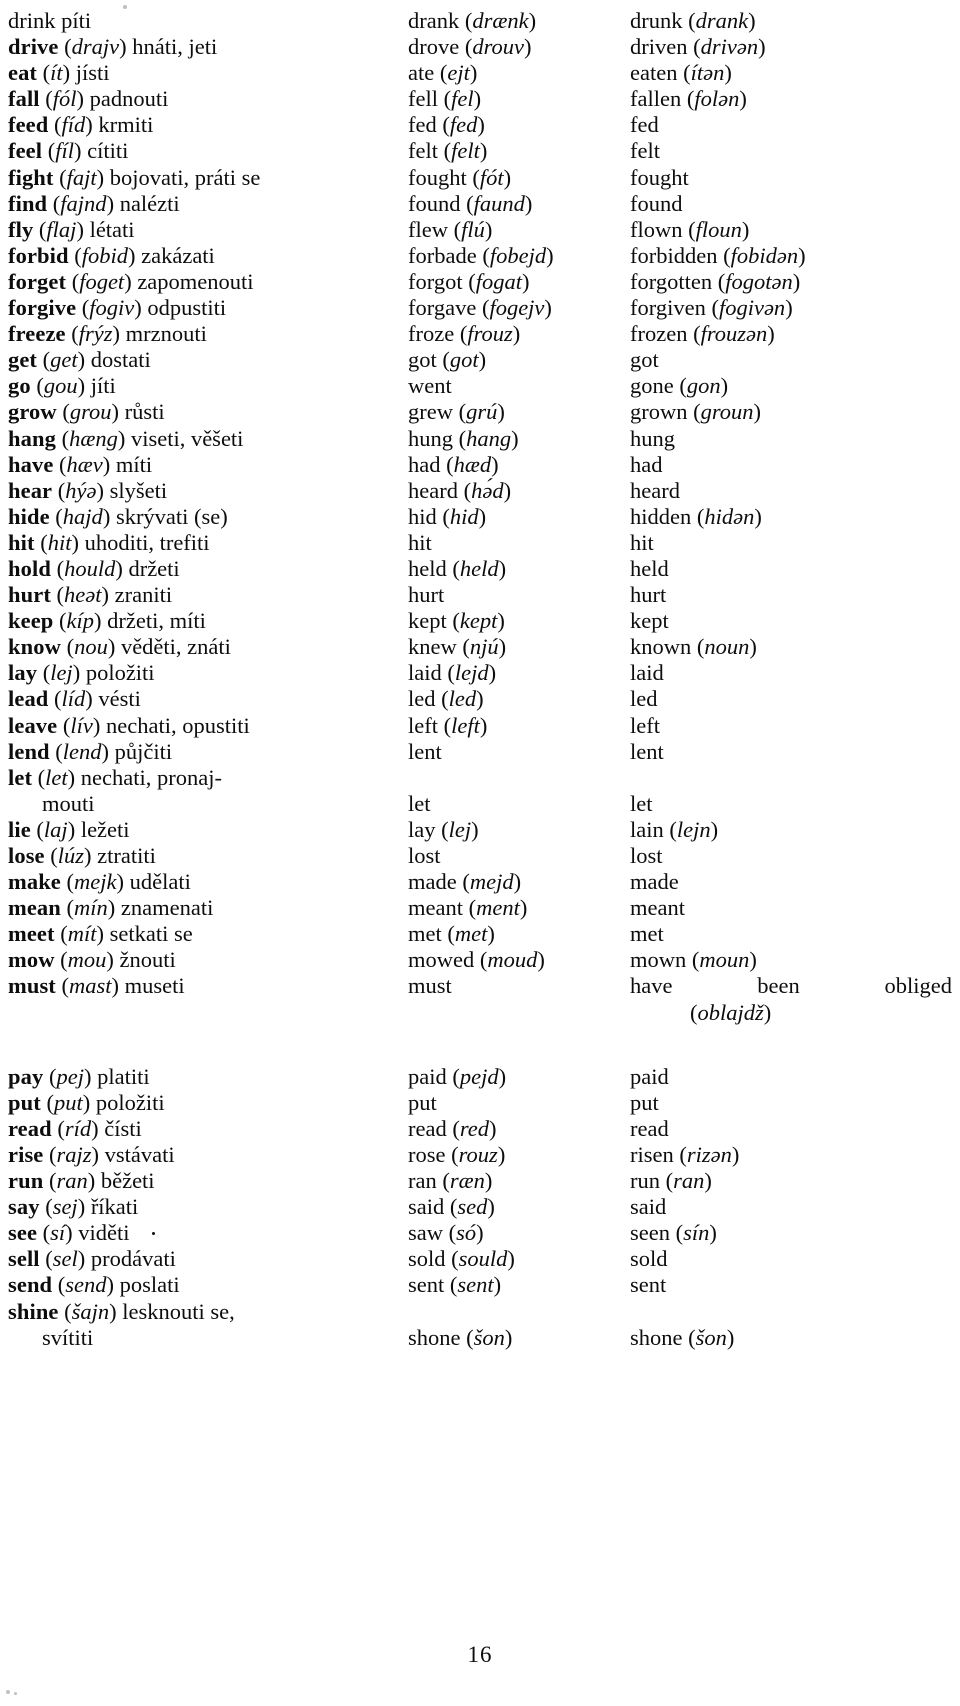  What do you see at coordinates (134, 177) in the screenshot?
I see `cell-infinitive: fight (fajt) bojovati, práti se` at bounding box center [134, 177].